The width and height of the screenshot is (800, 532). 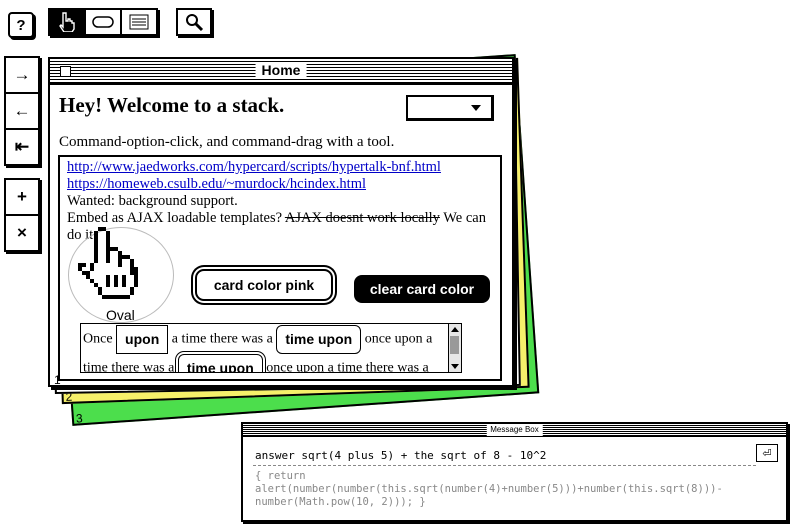 What do you see at coordinates (21, 25) in the screenshot?
I see `help-button: ?` at bounding box center [21, 25].